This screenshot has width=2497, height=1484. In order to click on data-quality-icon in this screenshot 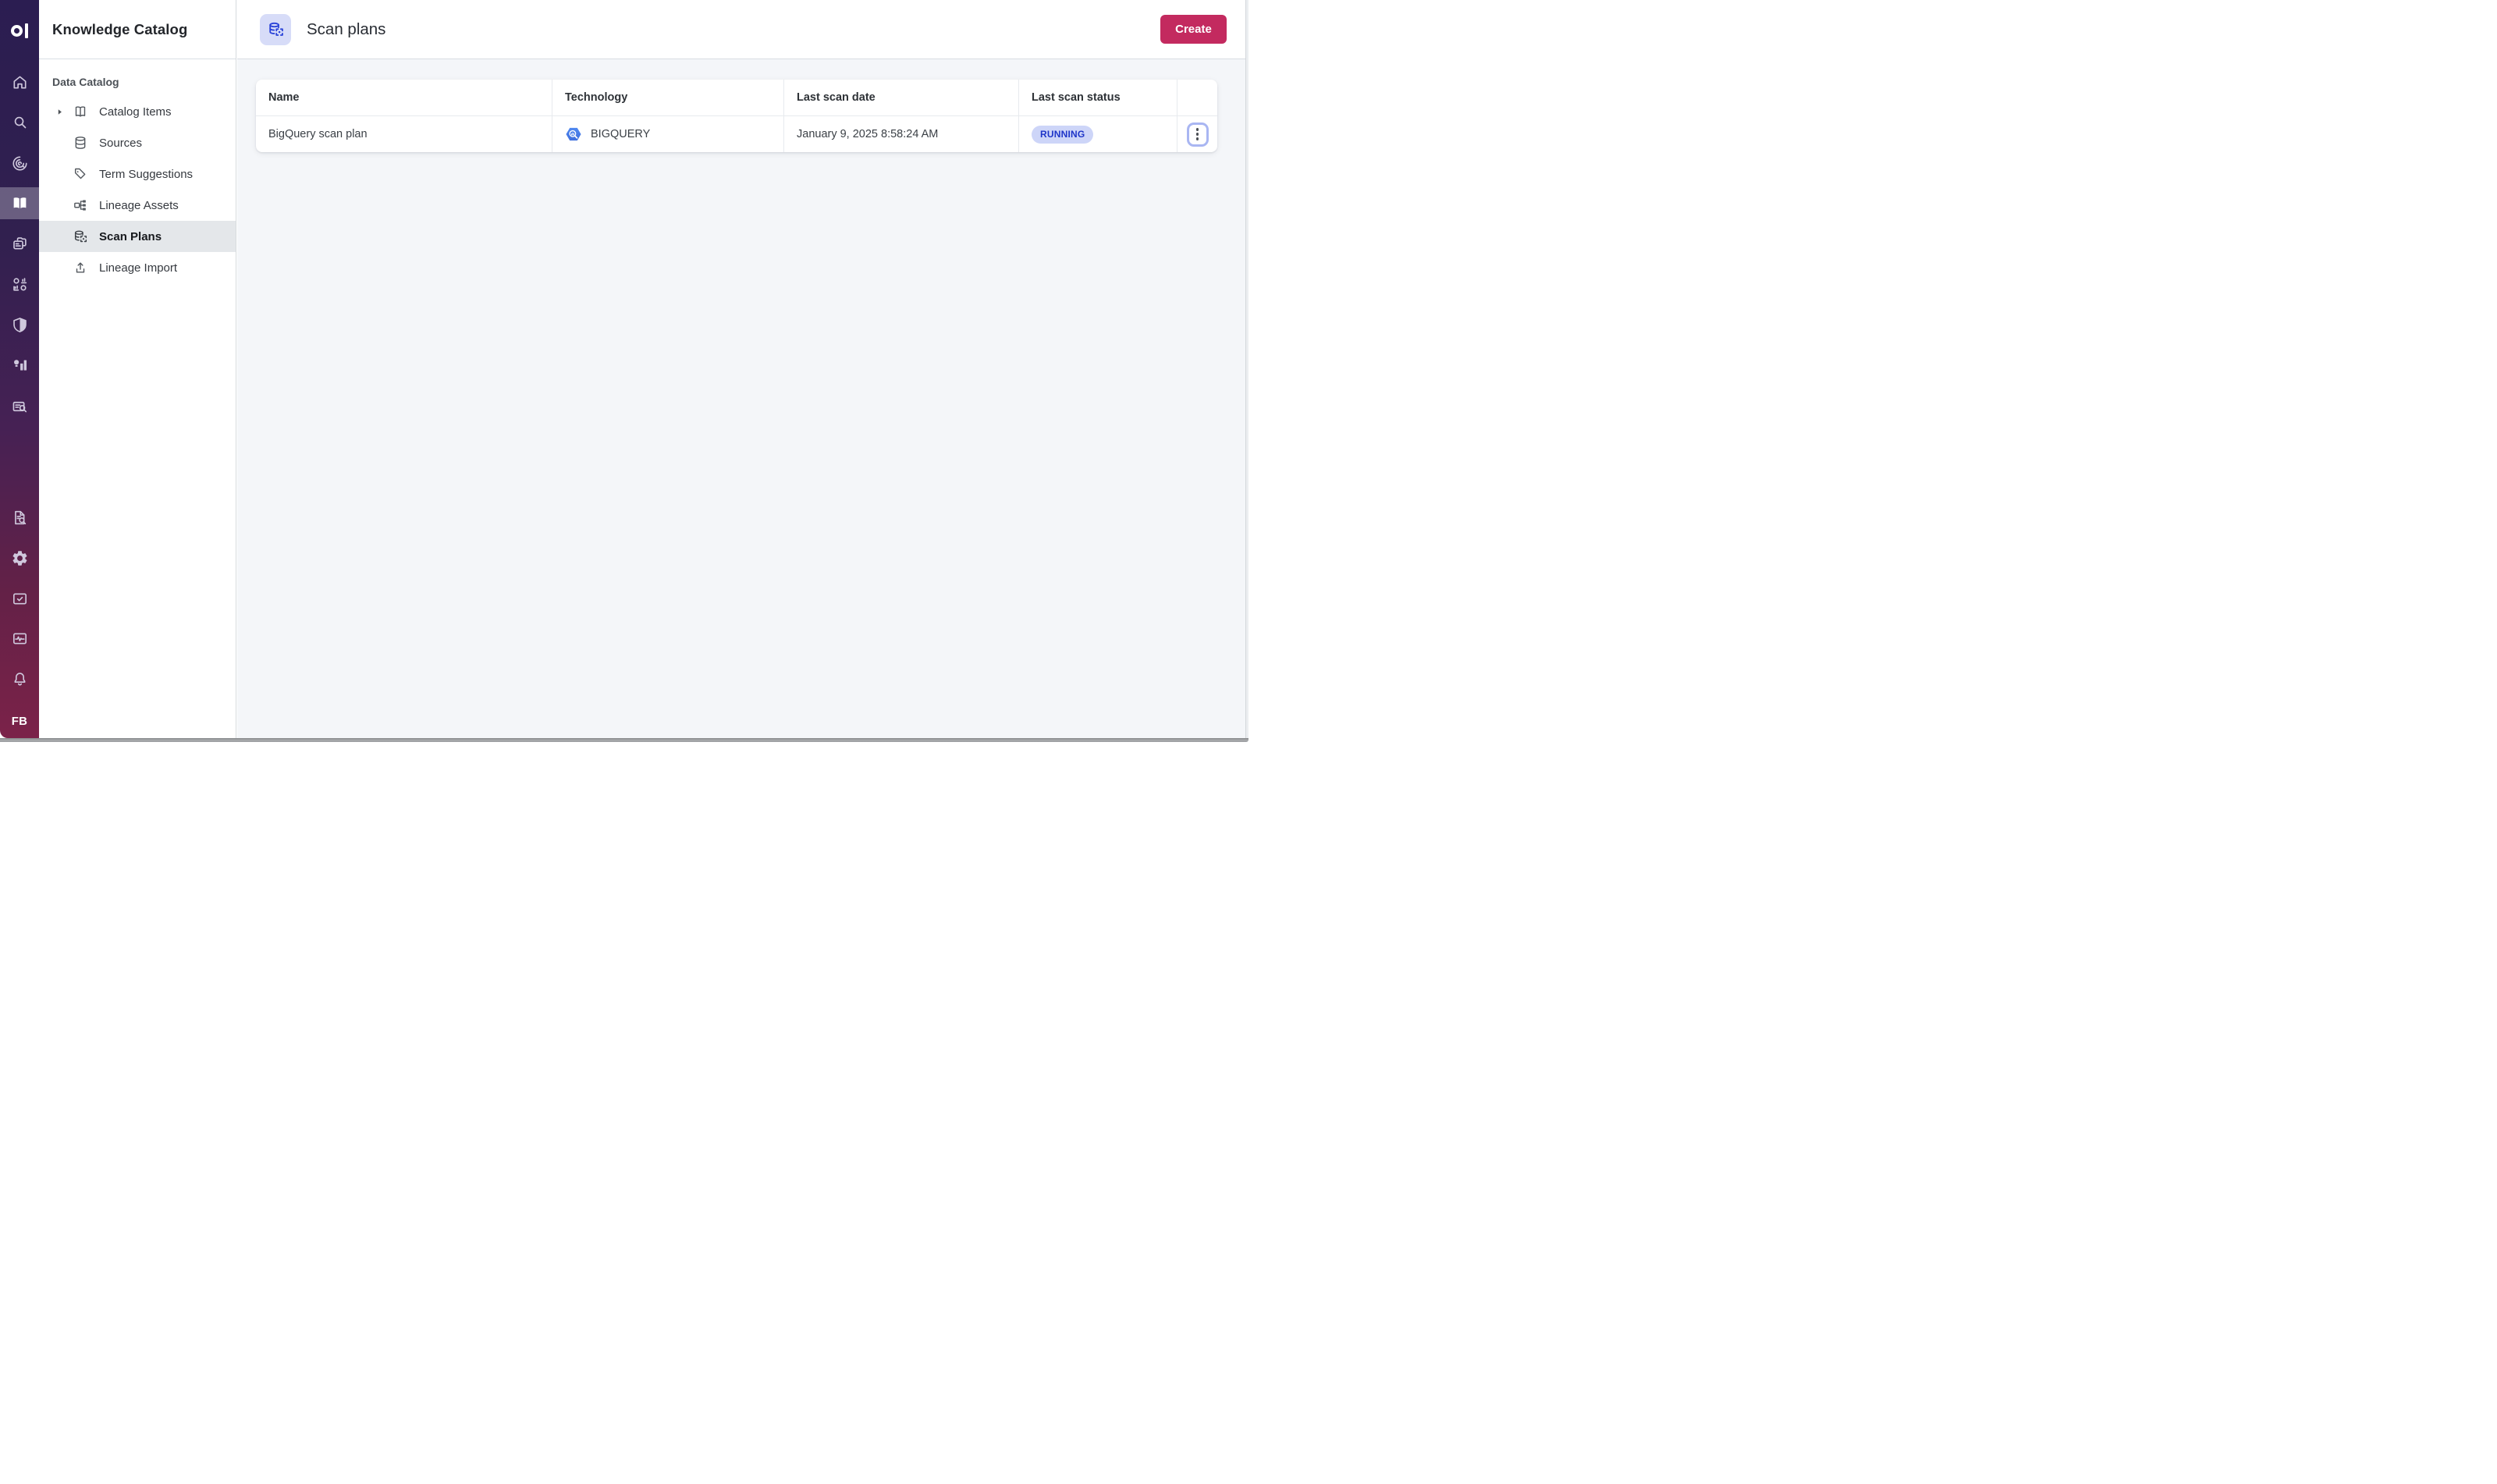, I will do `click(19, 163)`.